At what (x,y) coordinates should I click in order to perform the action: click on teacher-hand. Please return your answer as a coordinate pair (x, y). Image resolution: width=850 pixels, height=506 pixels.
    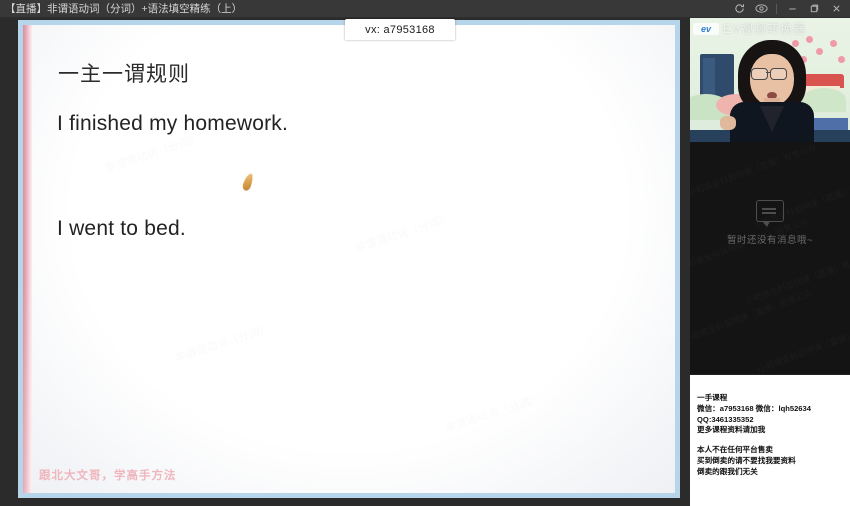
    Looking at the image, I should click on (728, 123).